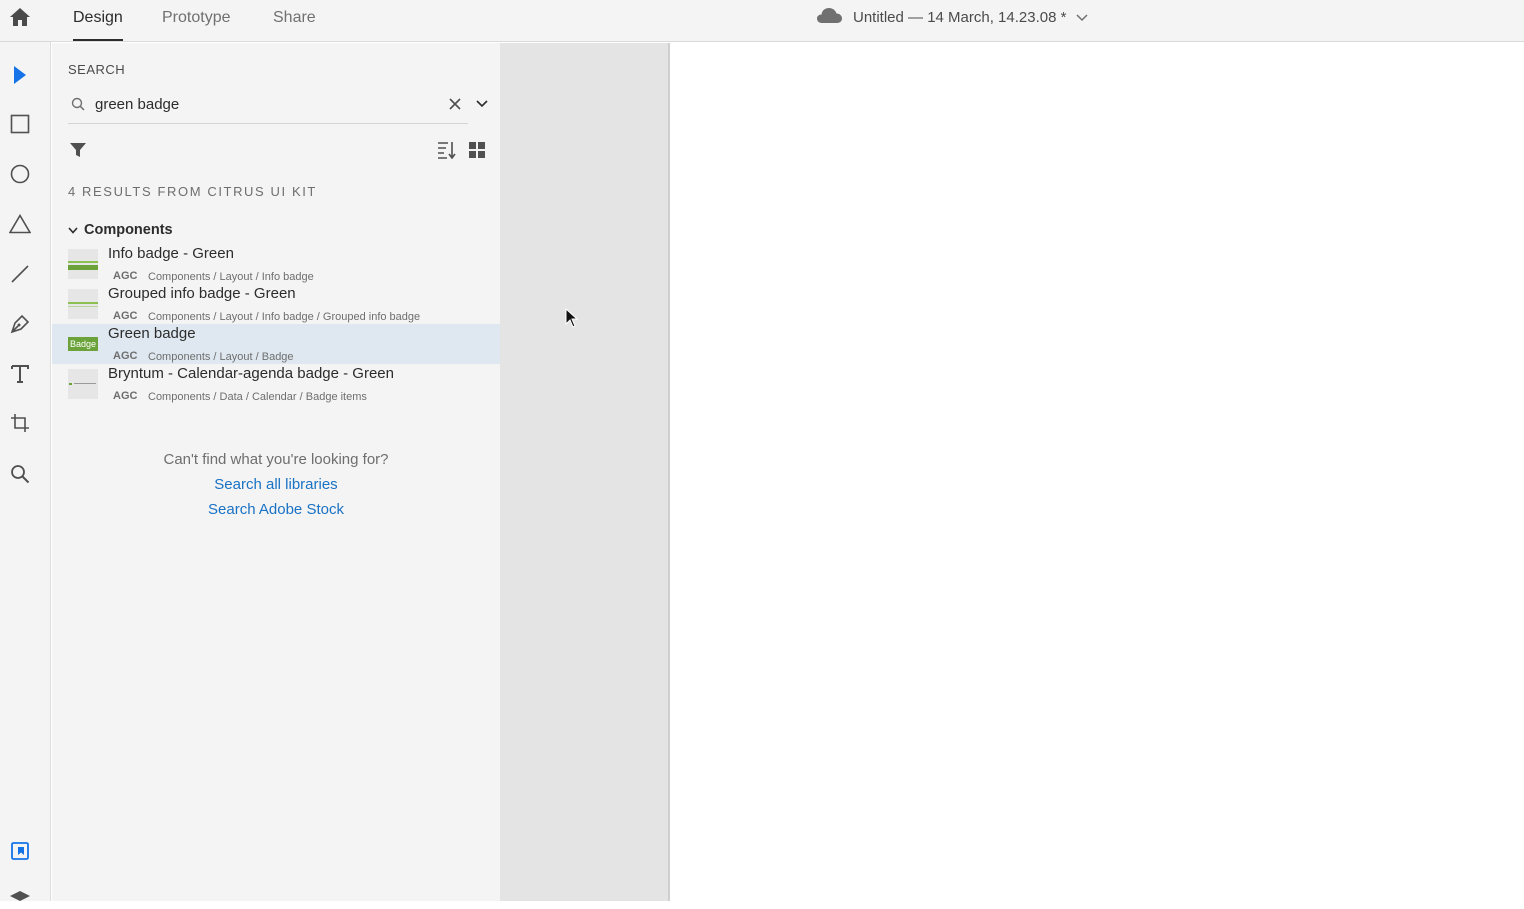  What do you see at coordinates (202, 293) in the screenshot?
I see `result-name: Grouped info badge - Green` at bounding box center [202, 293].